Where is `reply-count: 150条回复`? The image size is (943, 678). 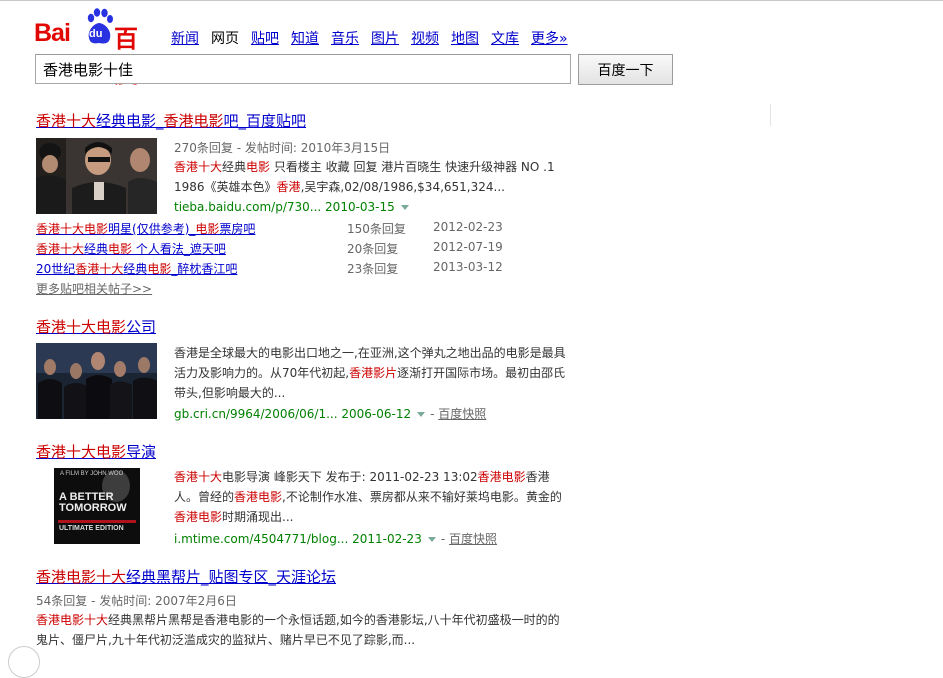
reply-count: 150条回复 is located at coordinates (376, 229).